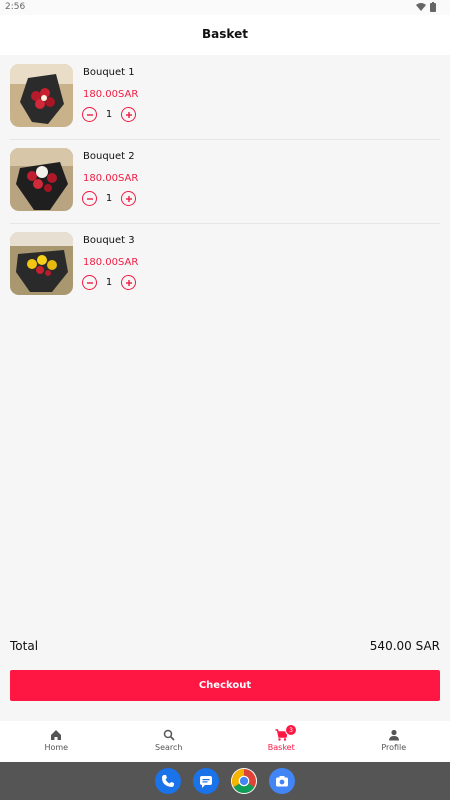 Image resolution: width=450 pixels, height=800 pixels. What do you see at coordinates (291, 730) in the screenshot?
I see `cart-count-badge: 3` at bounding box center [291, 730].